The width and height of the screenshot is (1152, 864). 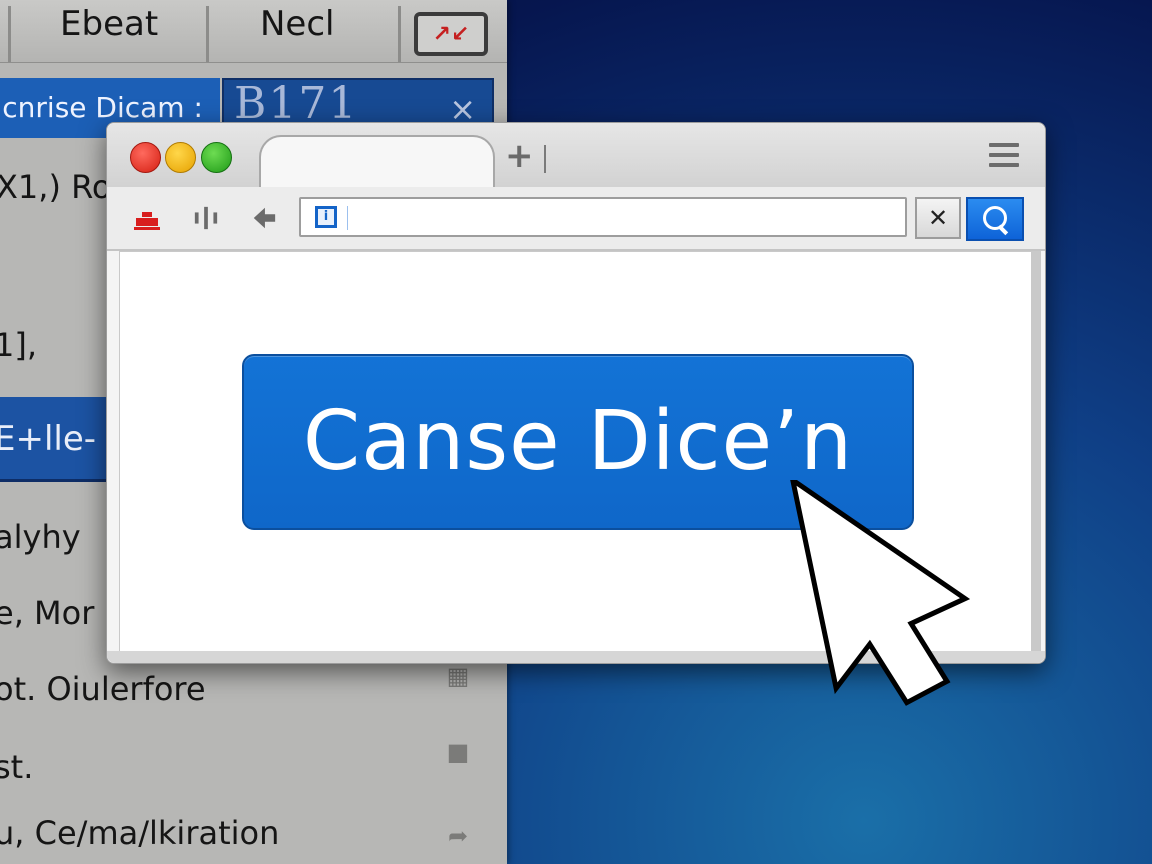 I want to click on close-window-button, so click(x=145, y=157).